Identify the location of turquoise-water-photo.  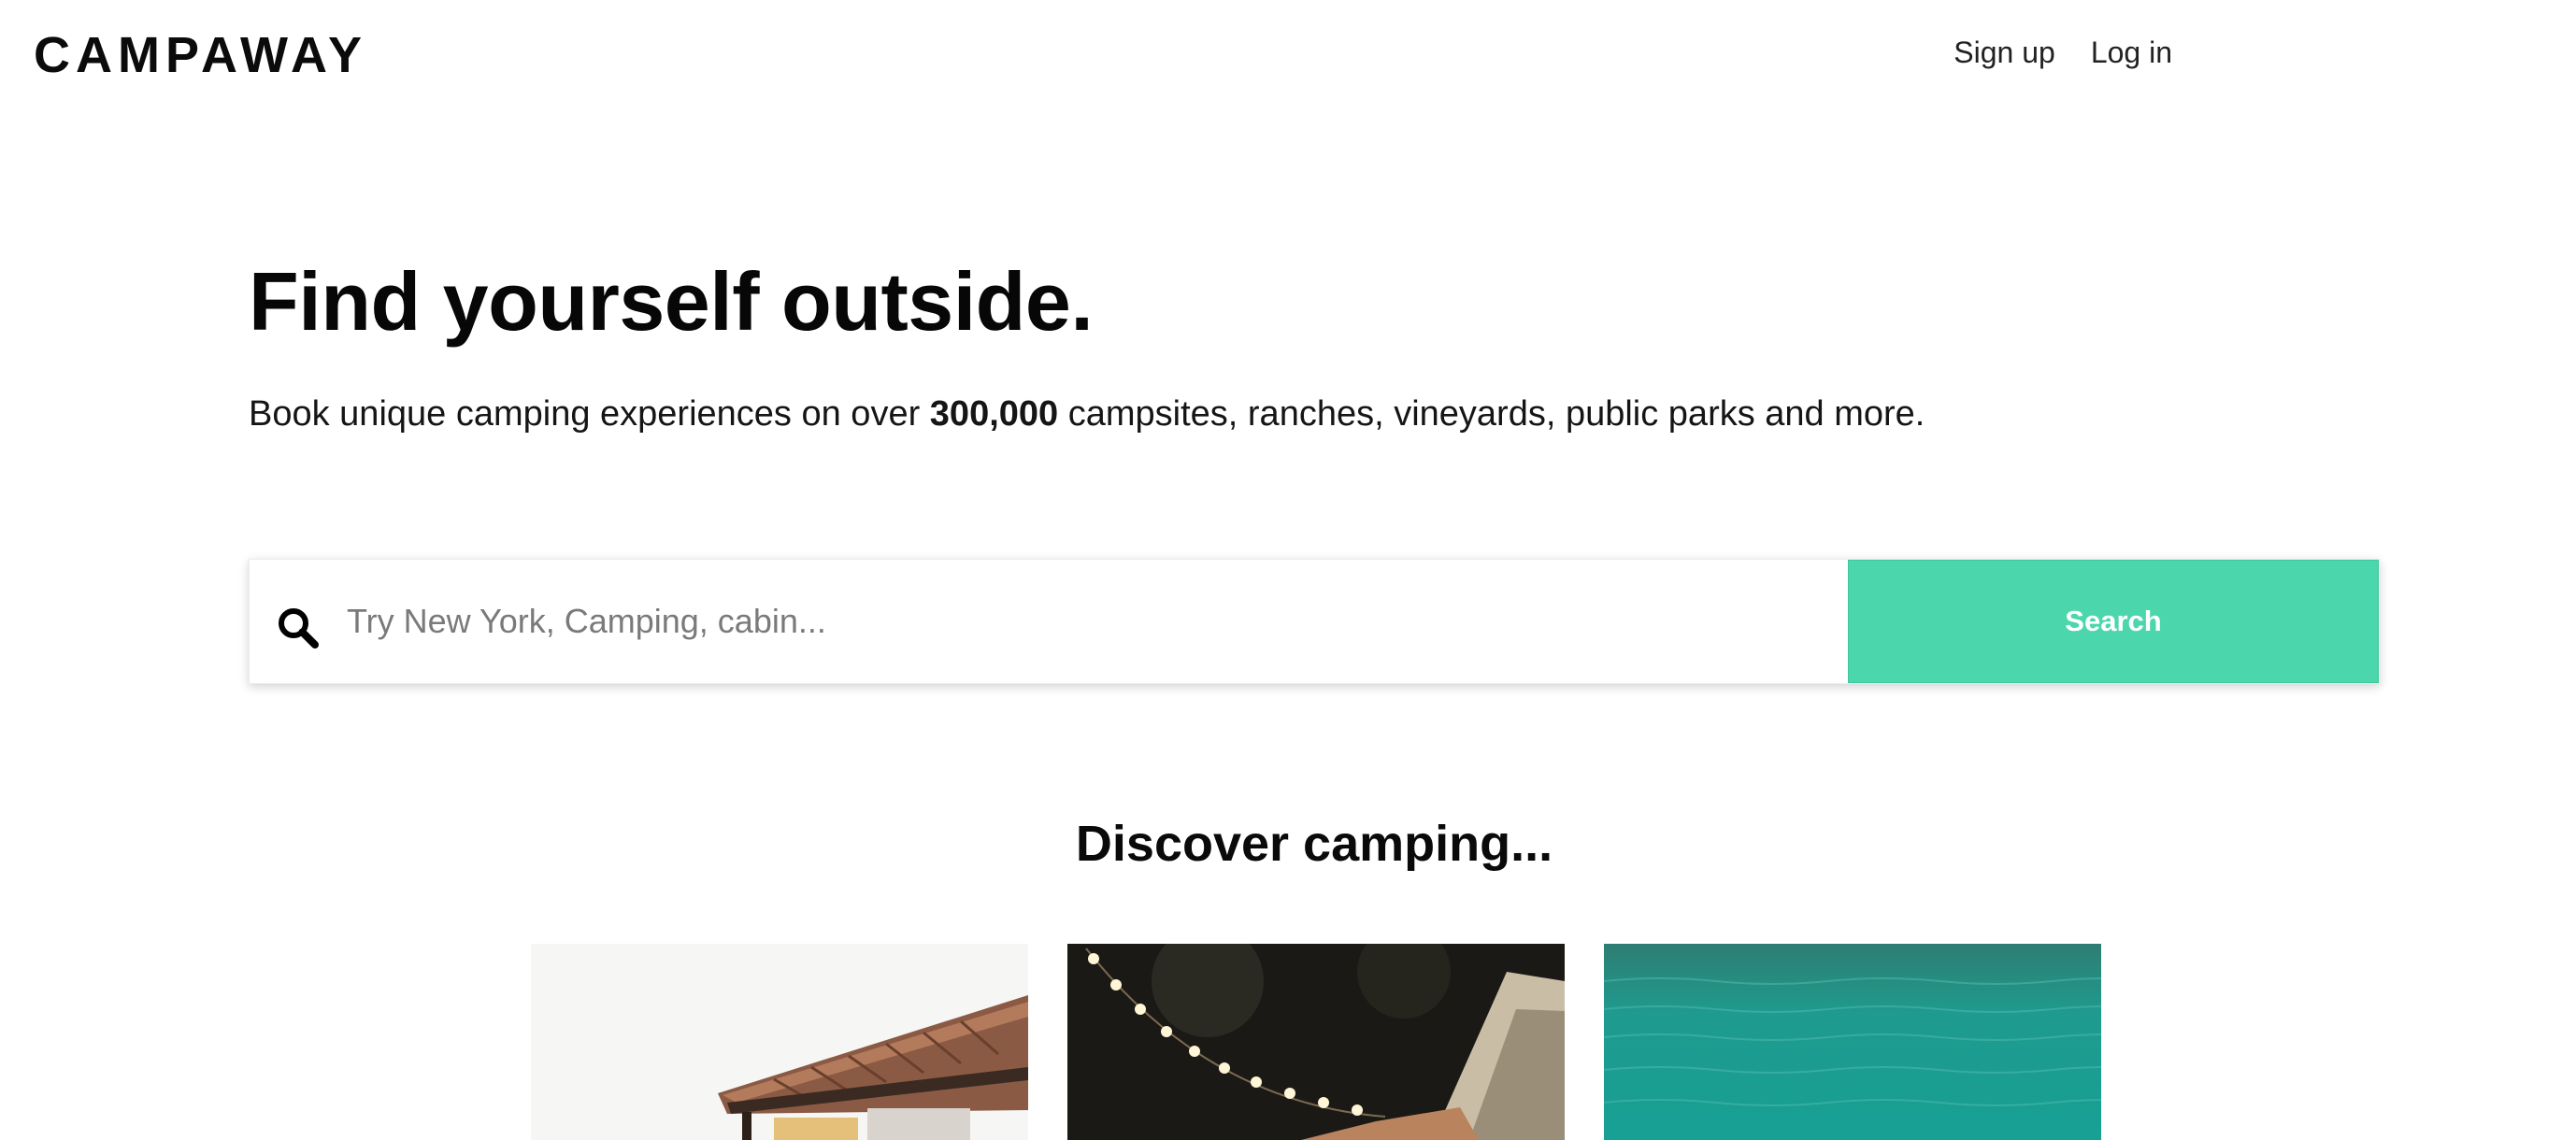
(1852, 1042).